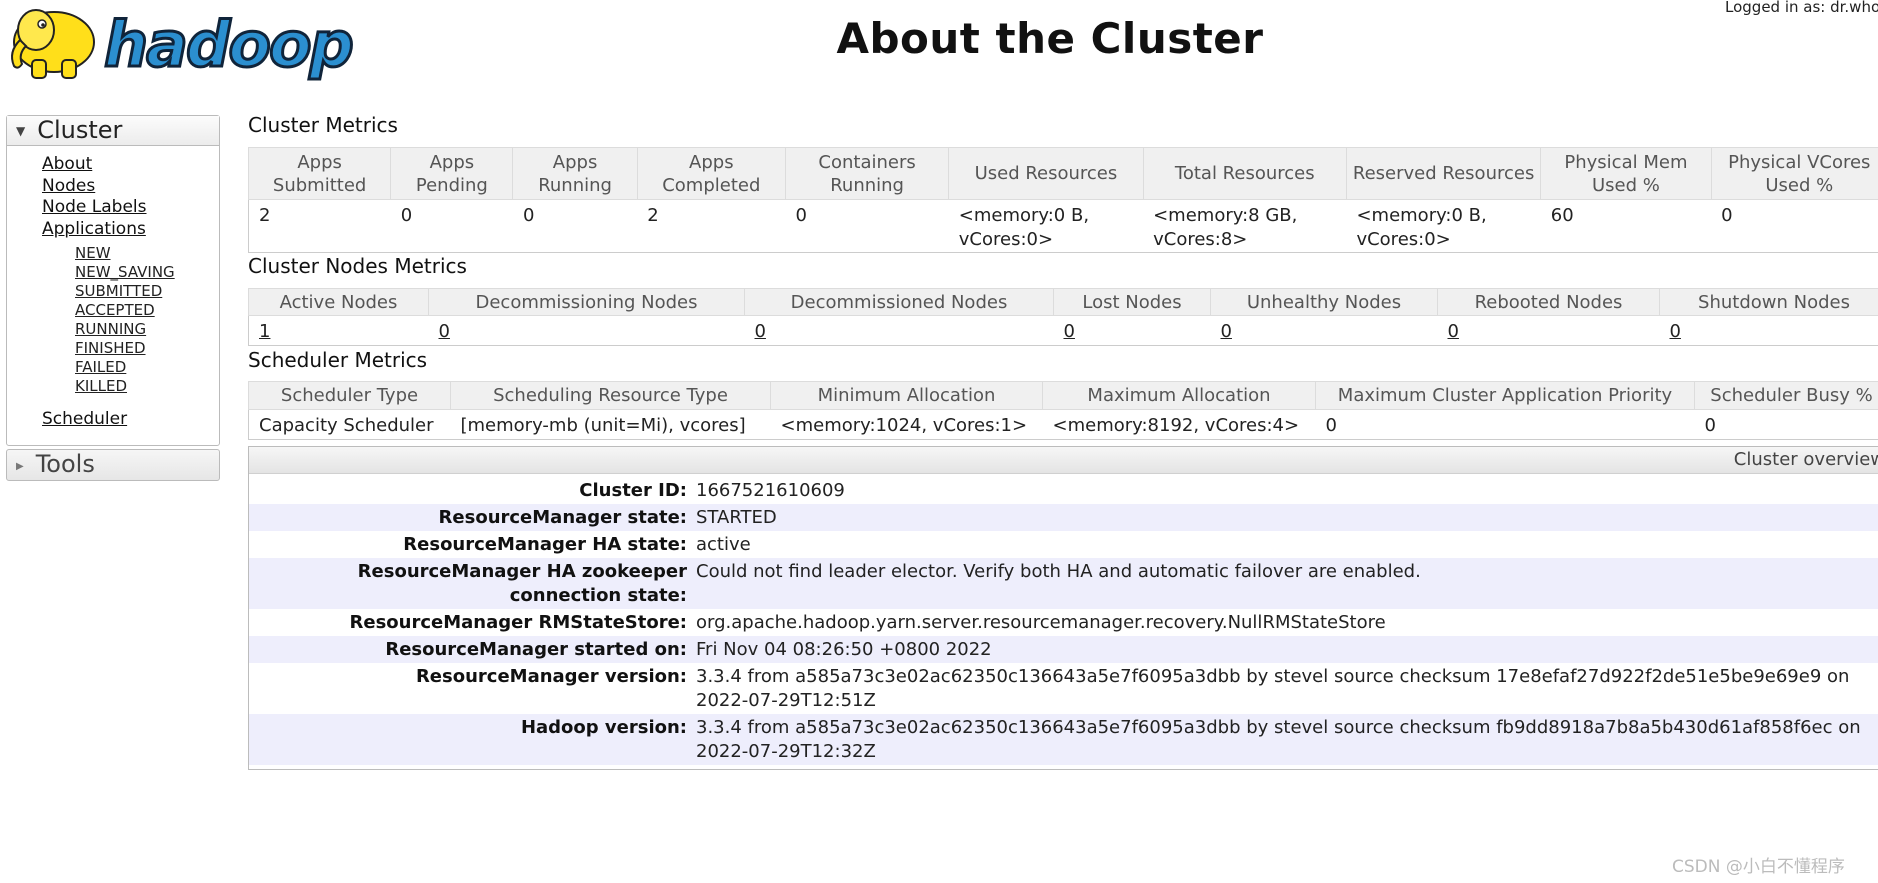  Describe the element at coordinates (65, 464) in the screenshot. I see `sidebar-tools-label: Tools` at that location.